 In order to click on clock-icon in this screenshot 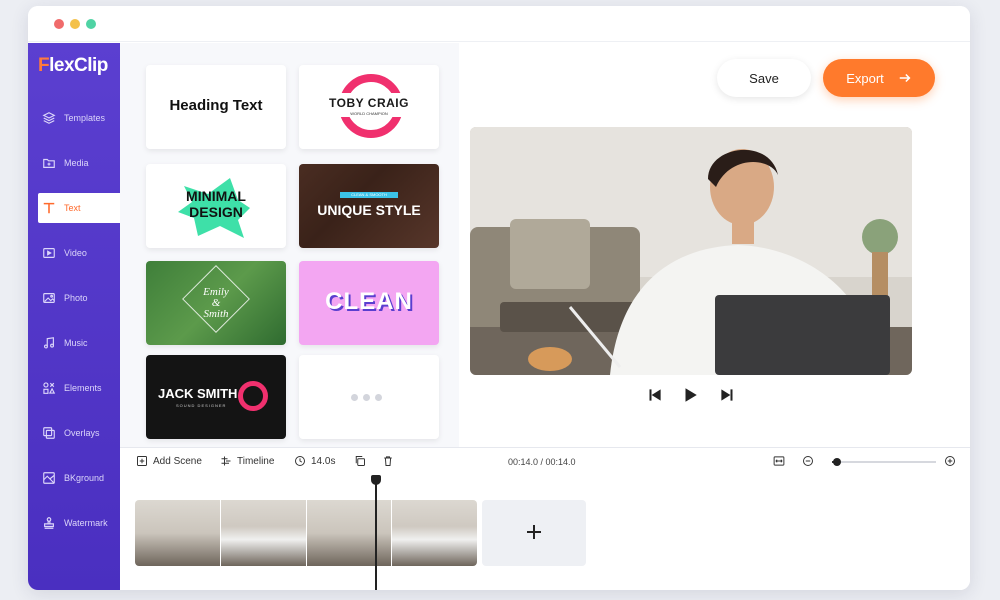, I will do `click(300, 461)`.